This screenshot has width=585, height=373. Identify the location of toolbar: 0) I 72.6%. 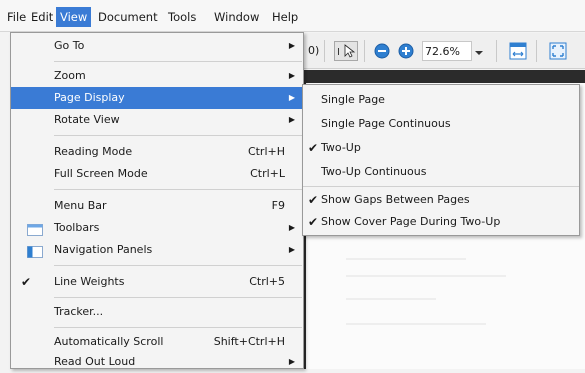
(442, 51).